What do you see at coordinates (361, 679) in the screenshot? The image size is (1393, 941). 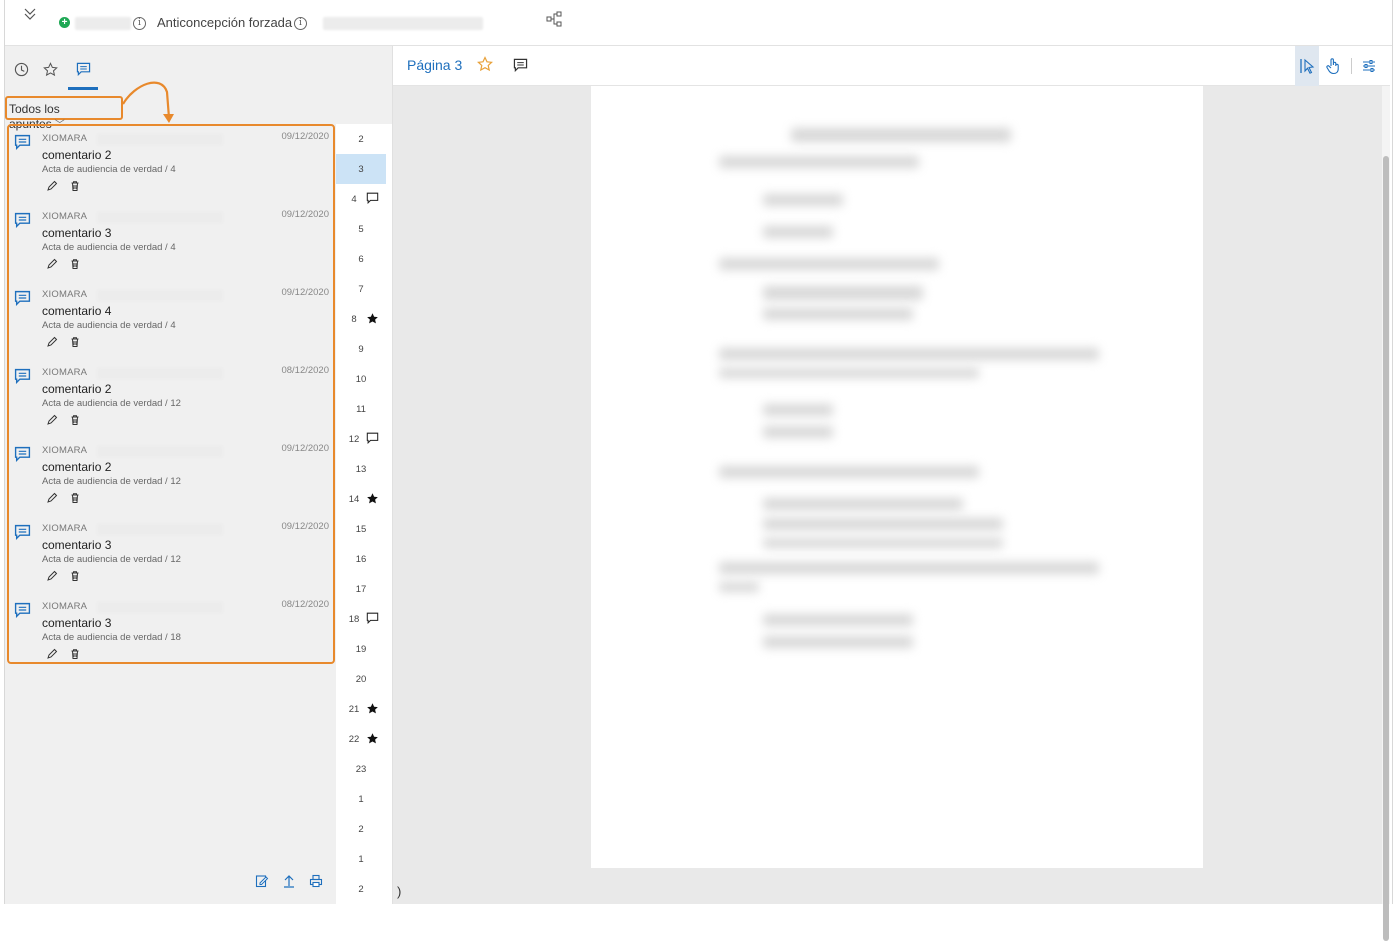 I see `page-number-item: 20` at bounding box center [361, 679].